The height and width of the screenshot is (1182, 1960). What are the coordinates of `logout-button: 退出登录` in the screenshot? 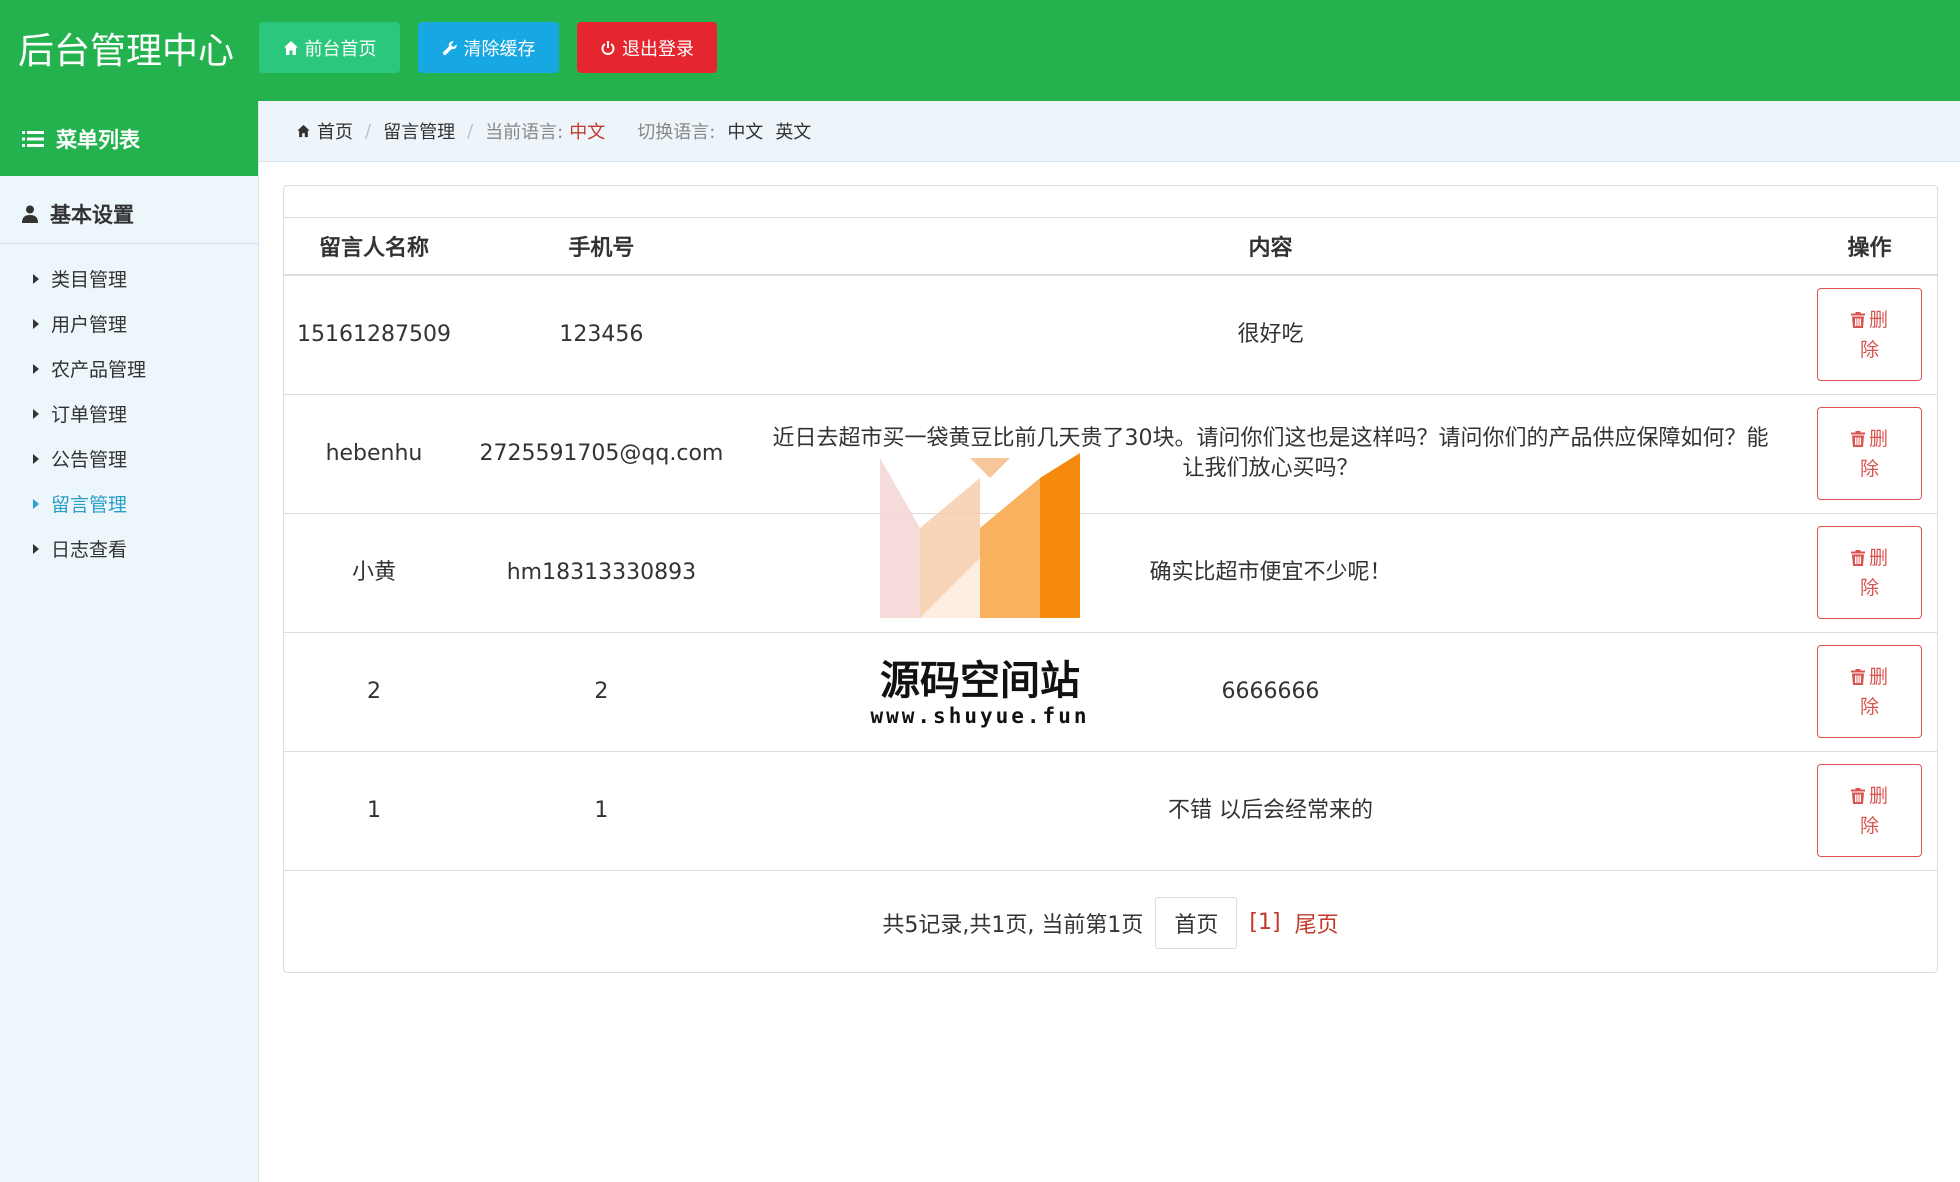 It's located at (647, 47).